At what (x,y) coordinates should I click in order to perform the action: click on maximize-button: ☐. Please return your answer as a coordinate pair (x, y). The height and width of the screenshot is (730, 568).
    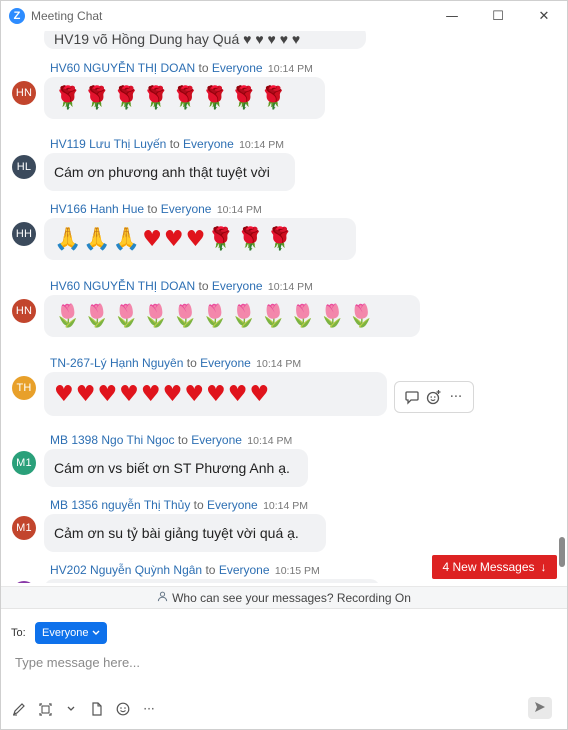
    Looking at the image, I should click on (498, 16).